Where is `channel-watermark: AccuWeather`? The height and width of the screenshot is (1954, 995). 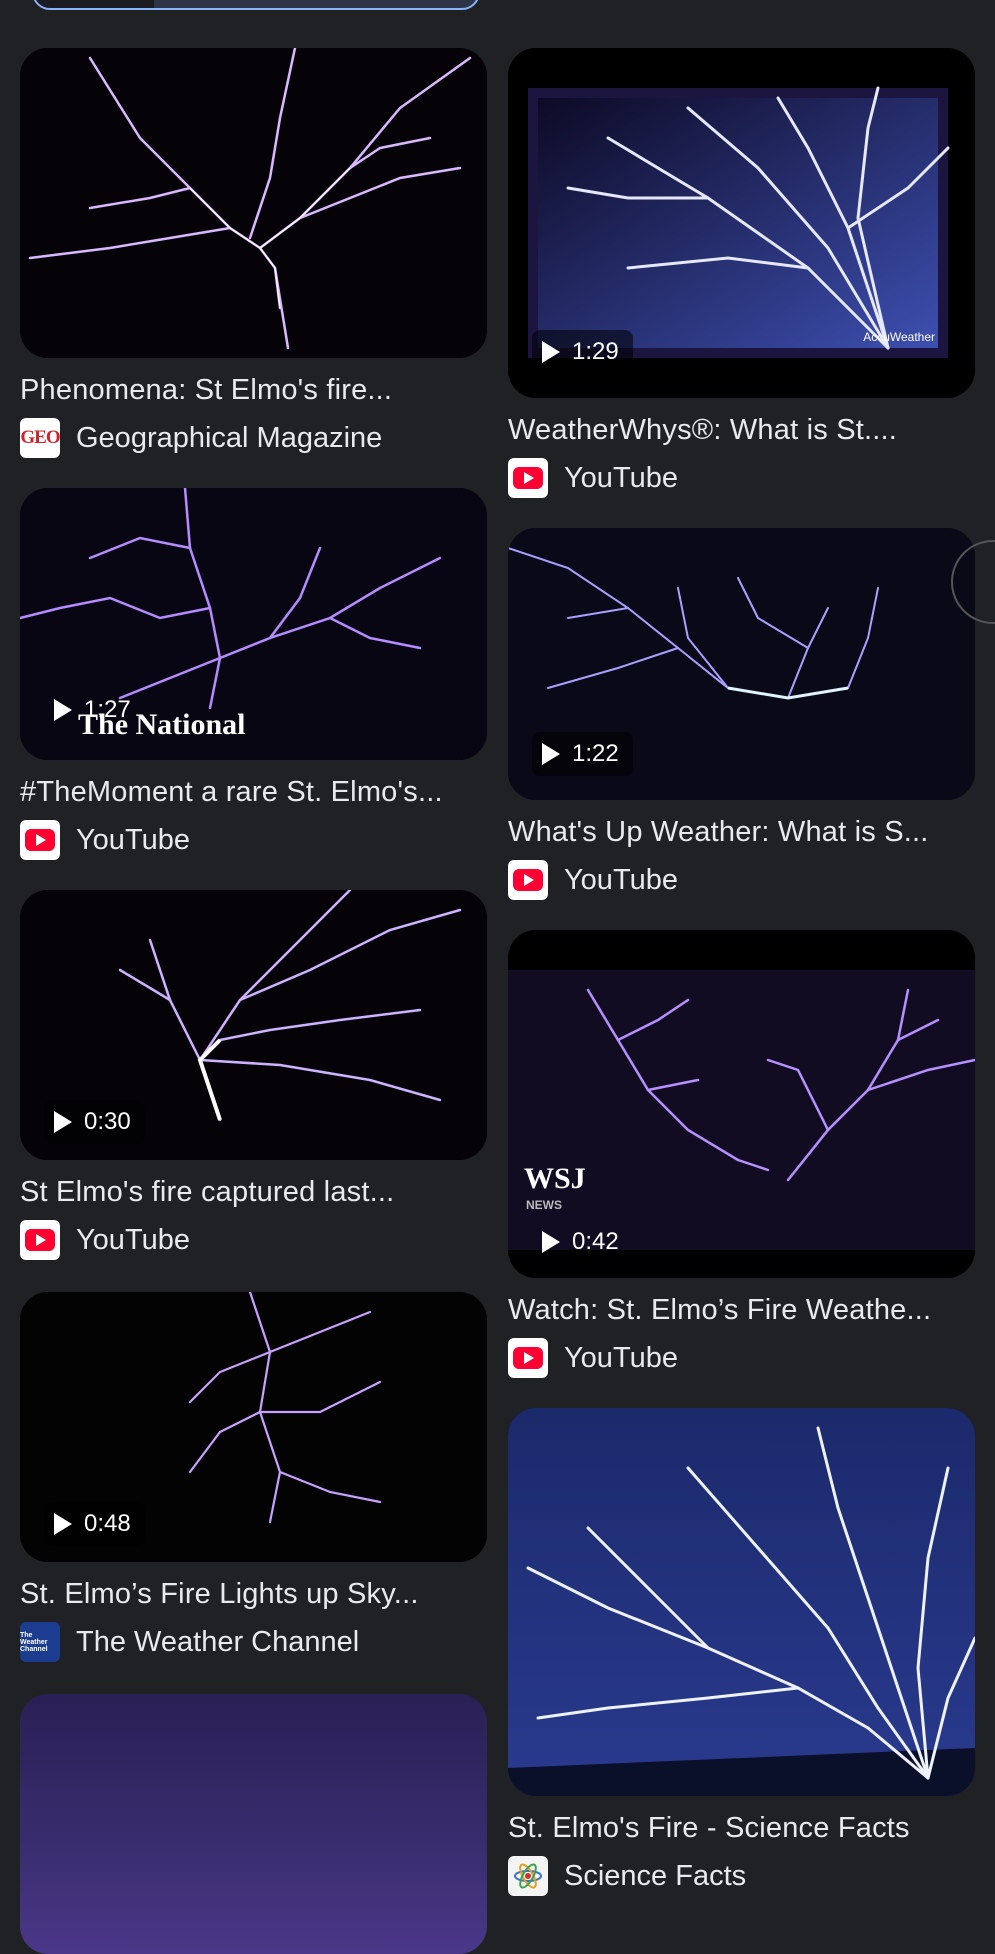
channel-watermark: AccuWeather is located at coordinates (899, 337).